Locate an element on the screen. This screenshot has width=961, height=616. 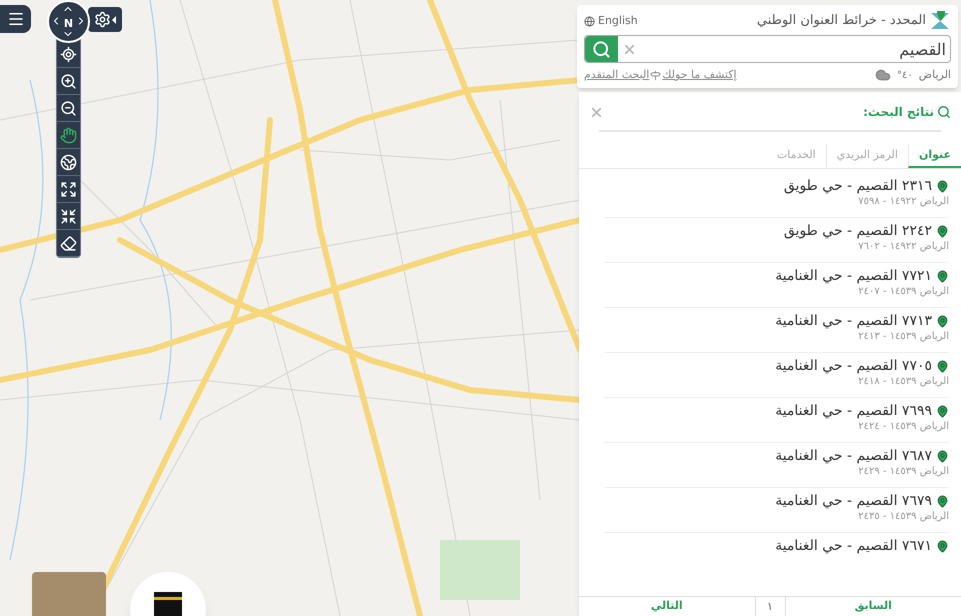
search-button is located at coordinates (601, 49).